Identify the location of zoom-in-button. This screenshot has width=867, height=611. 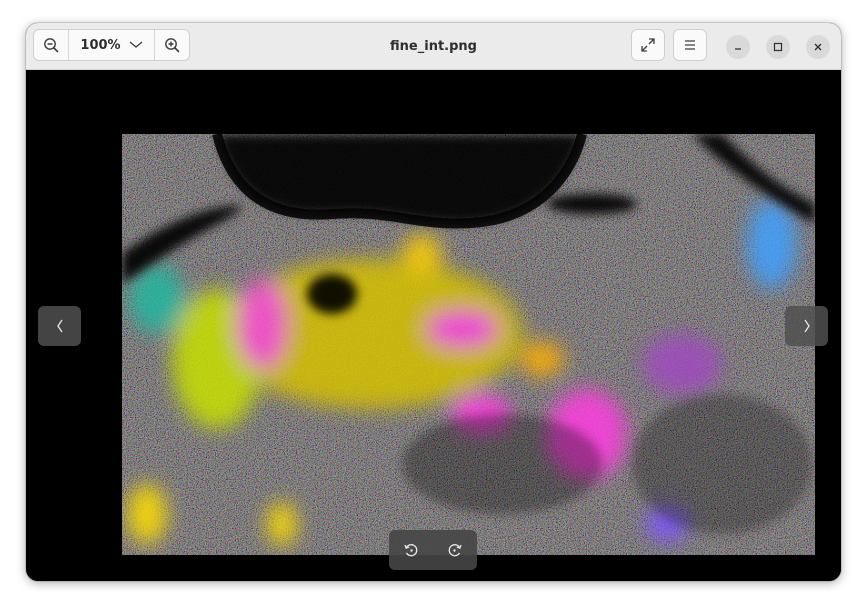
(171, 45).